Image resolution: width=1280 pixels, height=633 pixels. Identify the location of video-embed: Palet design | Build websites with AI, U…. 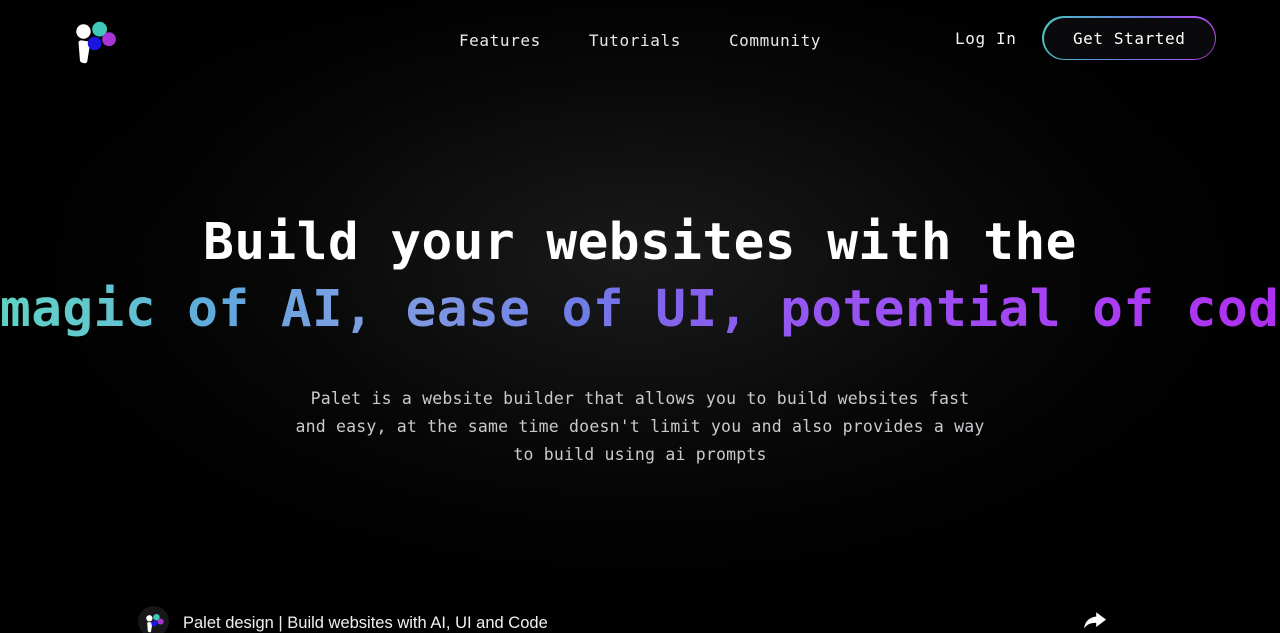
(640, 613).